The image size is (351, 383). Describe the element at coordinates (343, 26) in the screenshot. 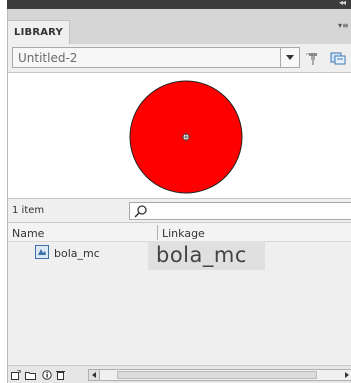

I see `panel-menu-icon: ▾≡` at that location.